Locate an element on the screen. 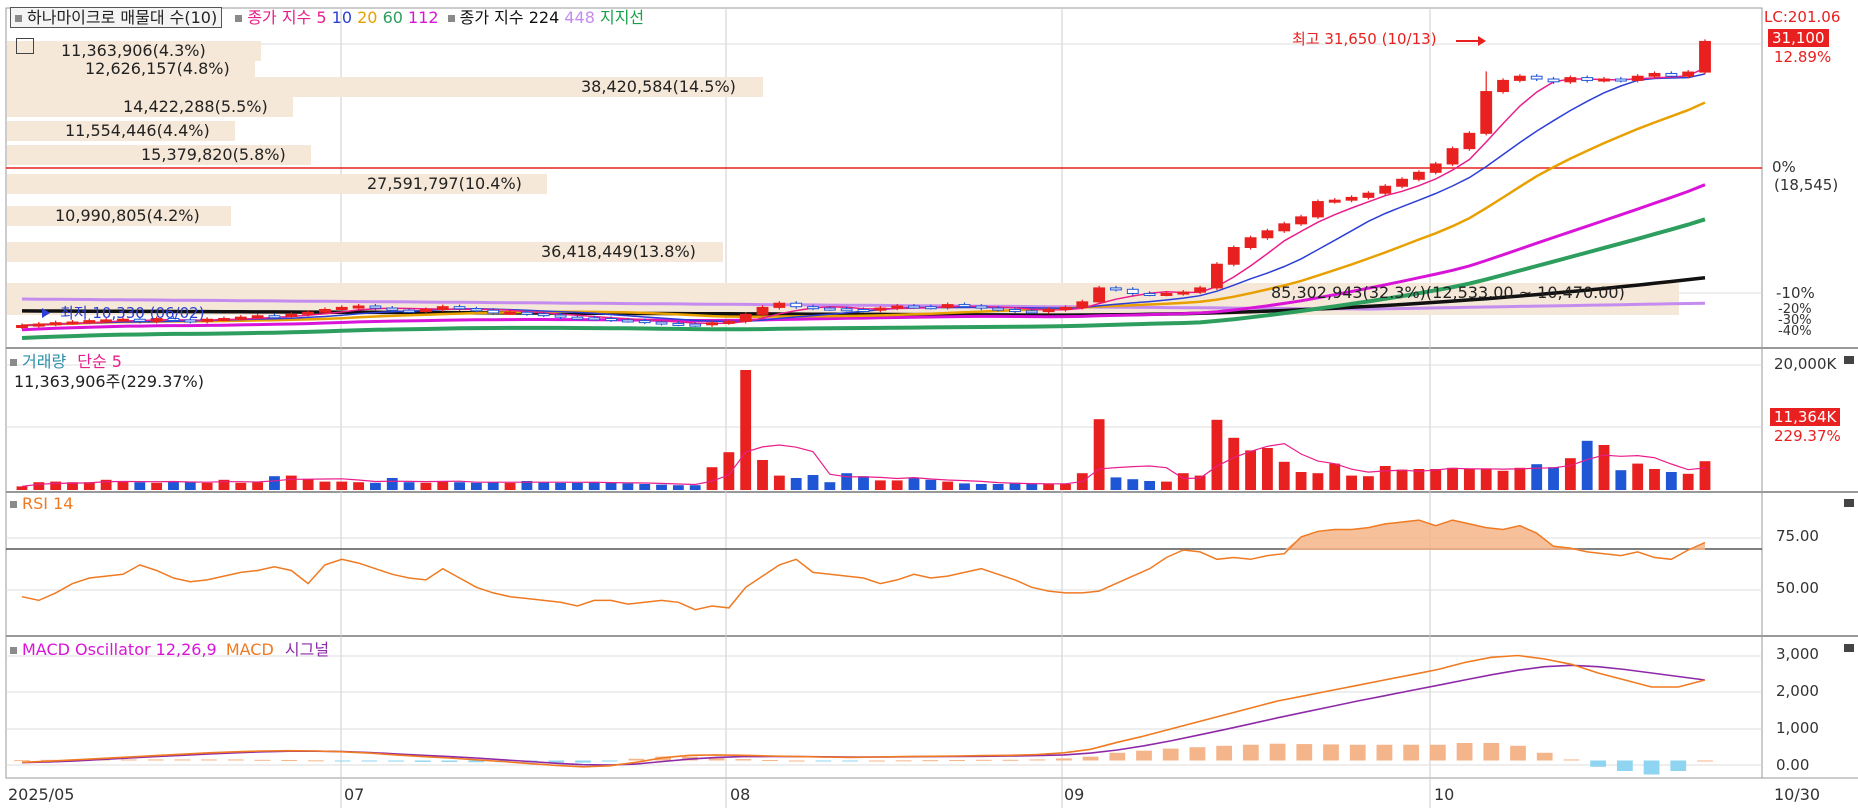 The height and width of the screenshot is (812, 1858). macd-lines is located at coordinates (863, 714).